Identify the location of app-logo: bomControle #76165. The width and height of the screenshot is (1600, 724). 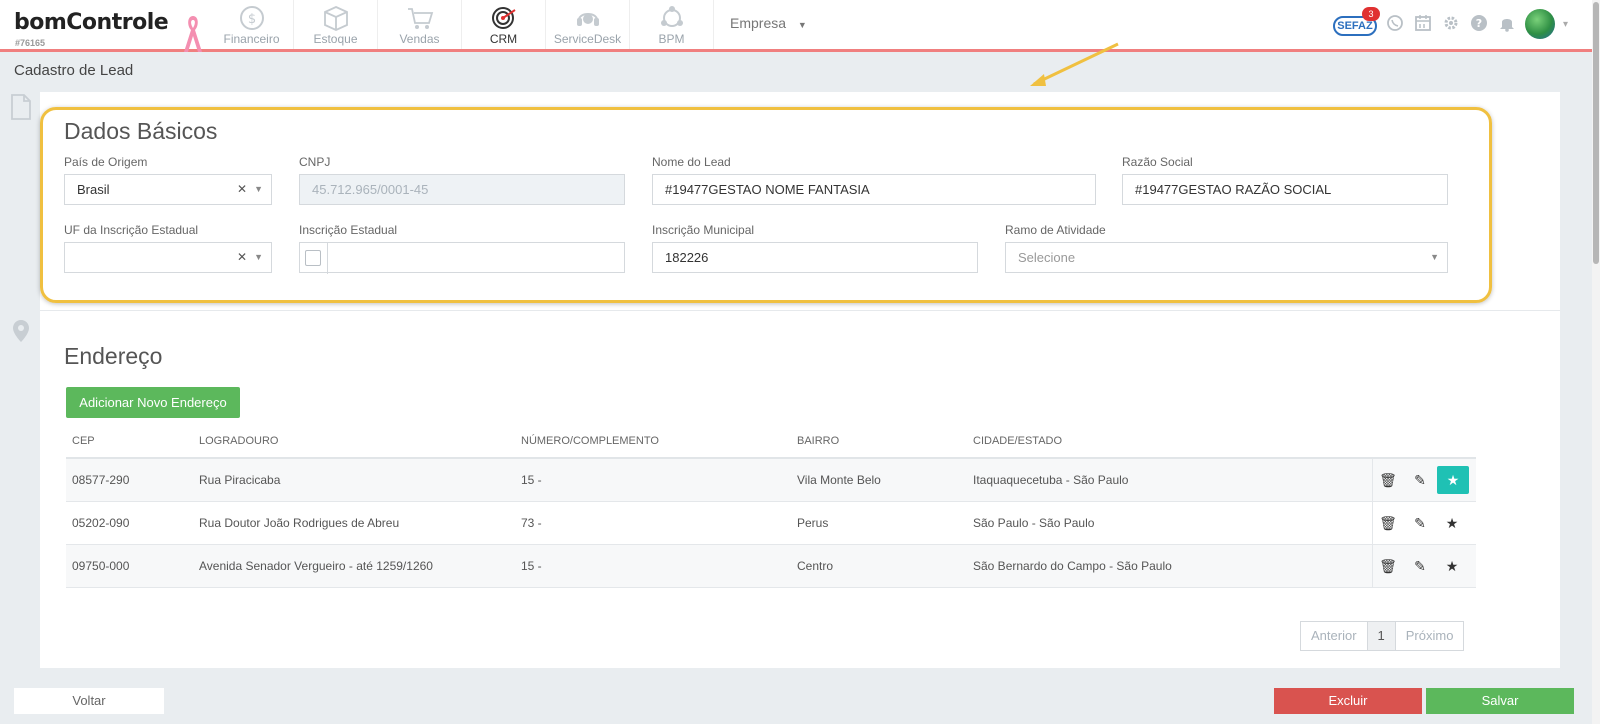
(91, 29).